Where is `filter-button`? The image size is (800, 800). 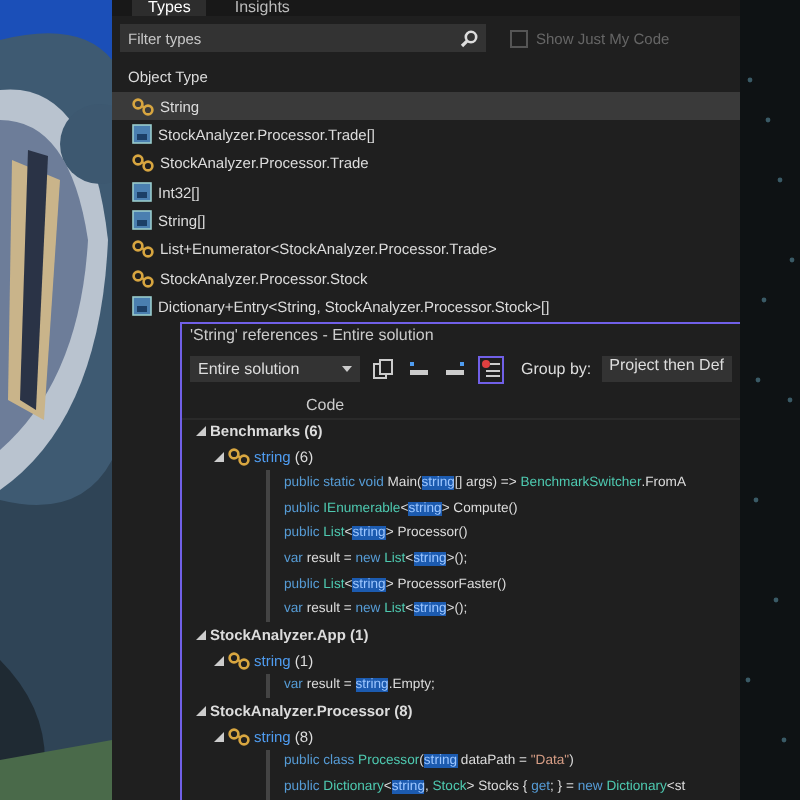 filter-button is located at coordinates (491, 369).